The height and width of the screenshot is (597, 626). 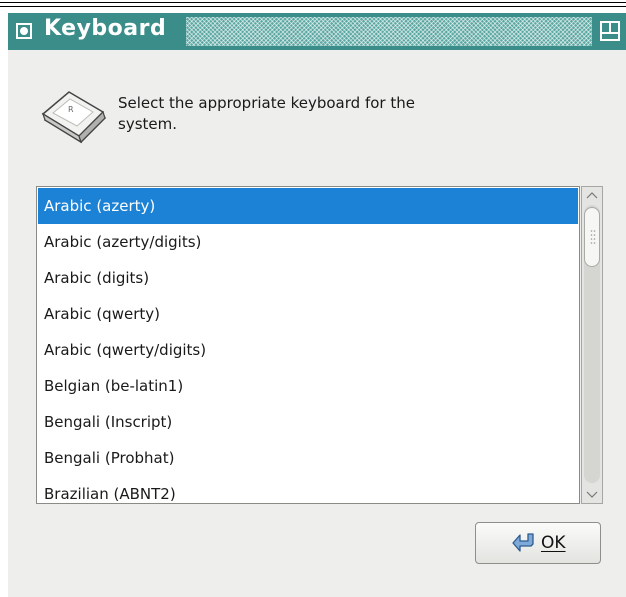 What do you see at coordinates (308, 278) in the screenshot?
I see `list-item: Arabic (digits)` at bounding box center [308, 278].